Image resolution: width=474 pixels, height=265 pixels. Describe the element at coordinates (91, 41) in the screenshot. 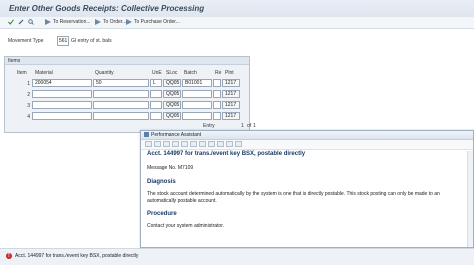

I see `movement-type-description: GI entry of st. bals` at that location.